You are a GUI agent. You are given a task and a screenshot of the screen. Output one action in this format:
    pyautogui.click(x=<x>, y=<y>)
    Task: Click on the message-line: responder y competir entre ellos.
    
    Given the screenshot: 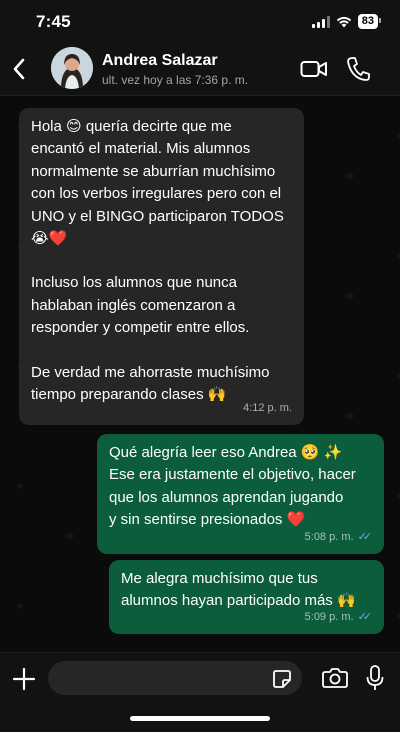 What is the action you would take?
    pyautogui.click(x=140, y=328)
    